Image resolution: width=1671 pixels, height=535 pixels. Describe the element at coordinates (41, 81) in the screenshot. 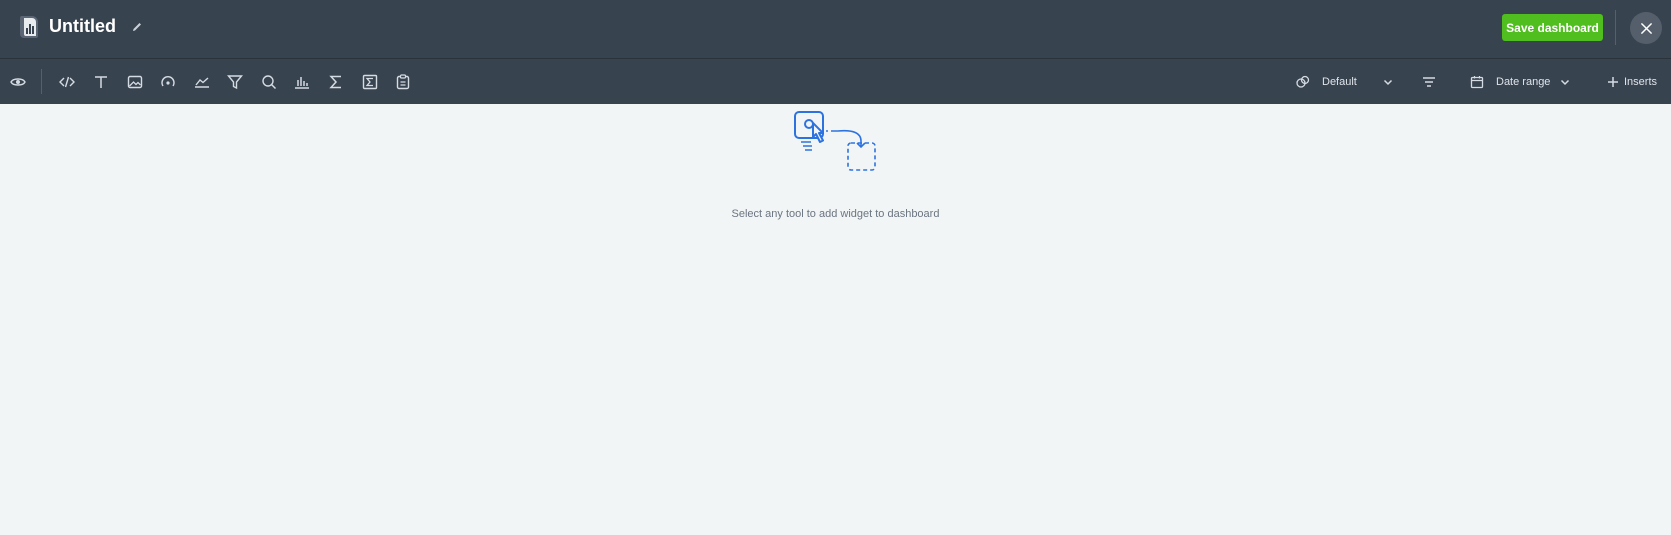

I see `toolbar-divider` at that location.